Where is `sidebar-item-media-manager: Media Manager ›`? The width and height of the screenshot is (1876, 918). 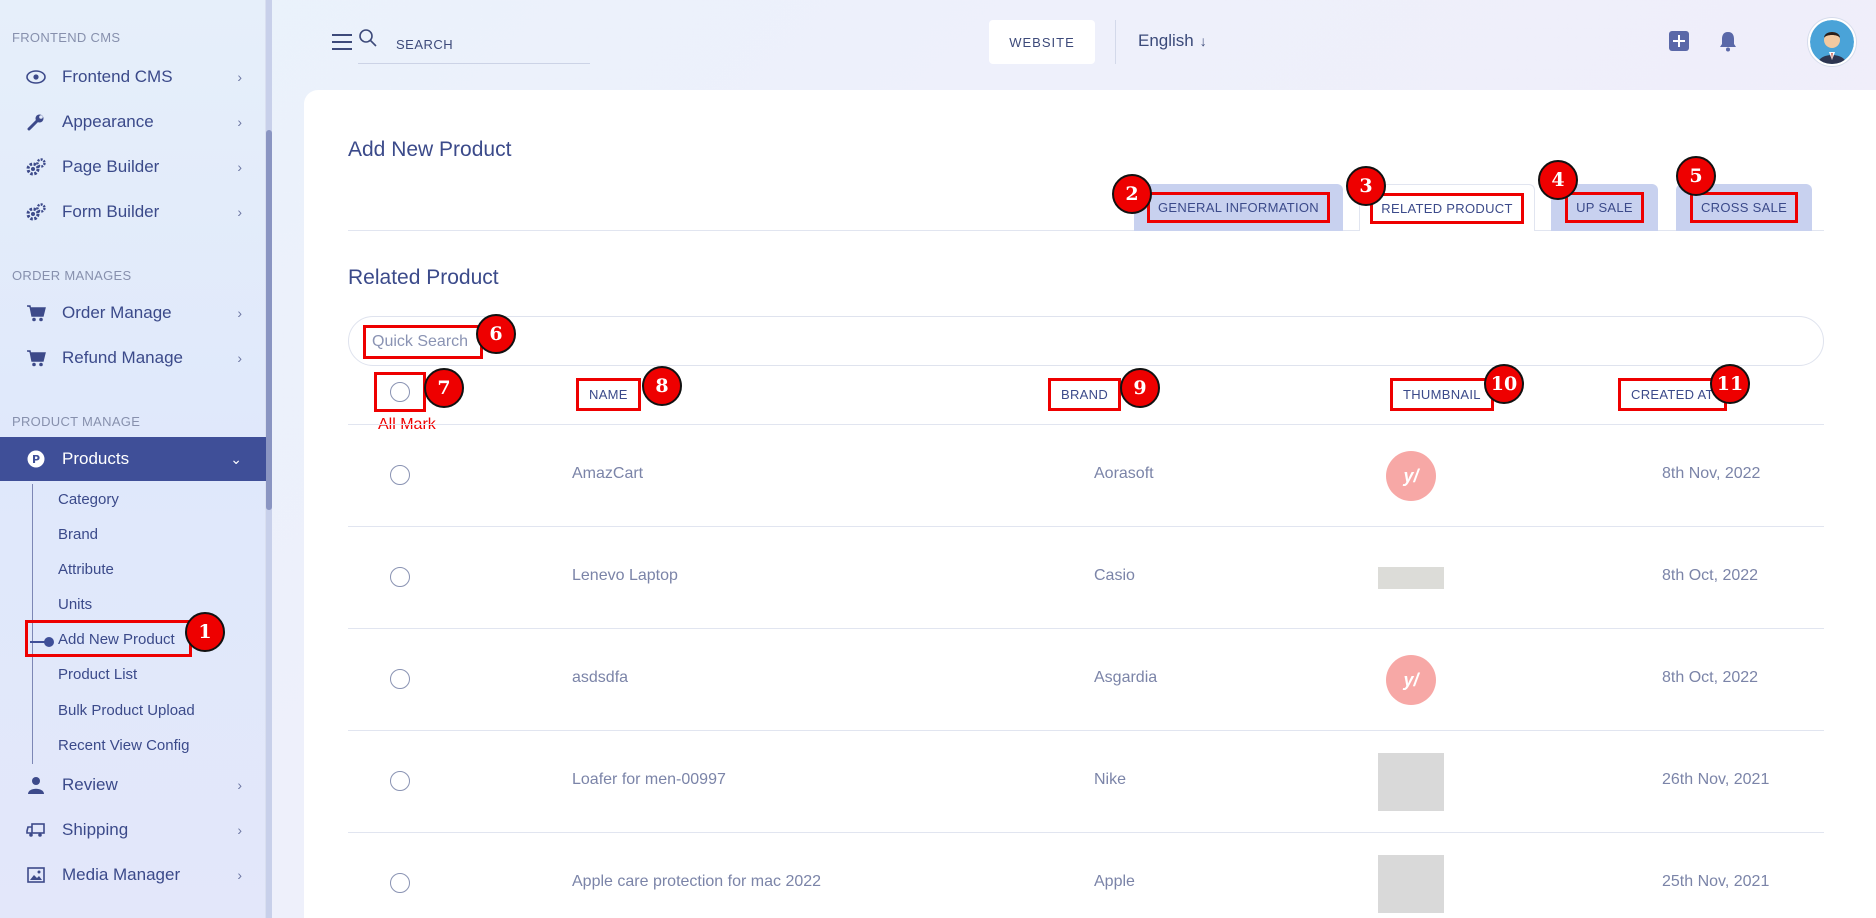 sidebar-item-media-manager: Media Manager › is located at coordinates (133, 875).